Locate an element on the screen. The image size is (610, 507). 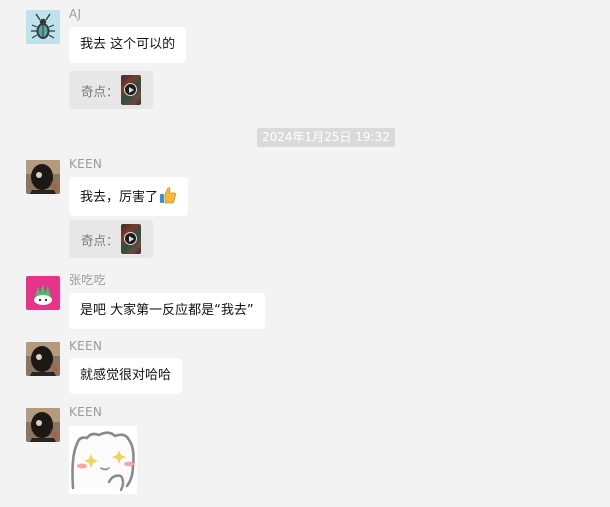
message-bubble: 是吧 大家第一反应都是“我去” is located at coordinates (167, 311).